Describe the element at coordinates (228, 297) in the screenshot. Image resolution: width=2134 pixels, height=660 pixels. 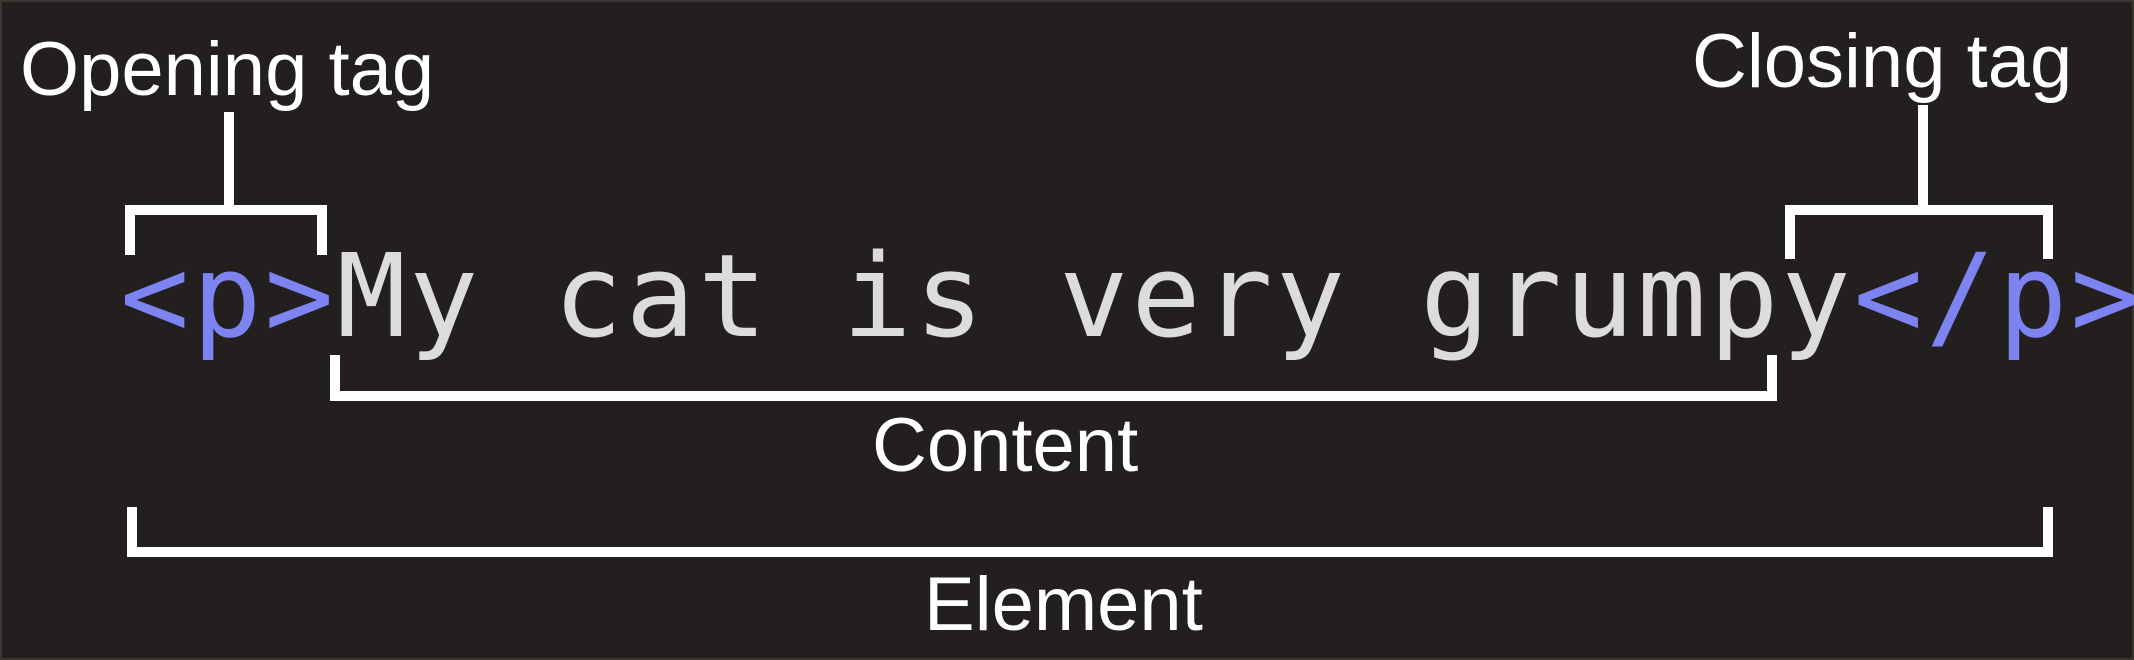
I see `open-tag-text: <p>` at that location.